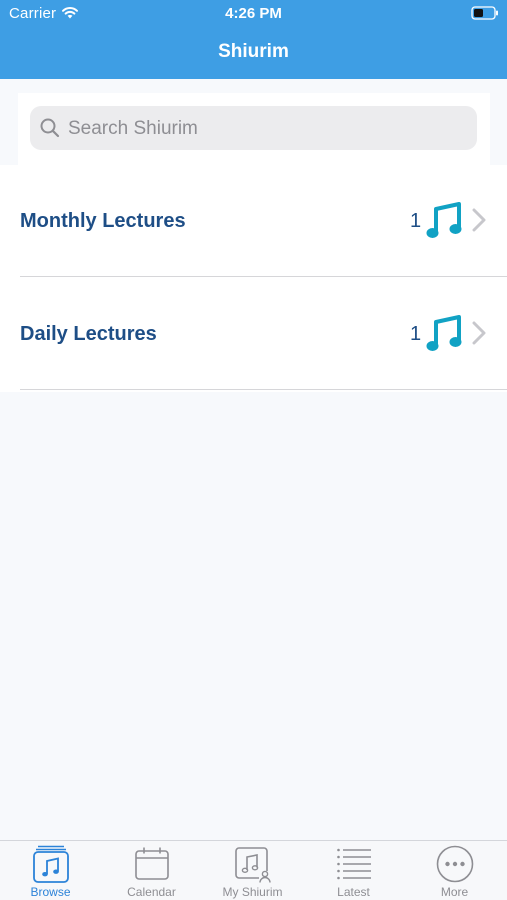 This screenshot has width=507, height=900. I want to click on navigation-header: Carrier 4:26 PM Shiurim, so click(253, 39).